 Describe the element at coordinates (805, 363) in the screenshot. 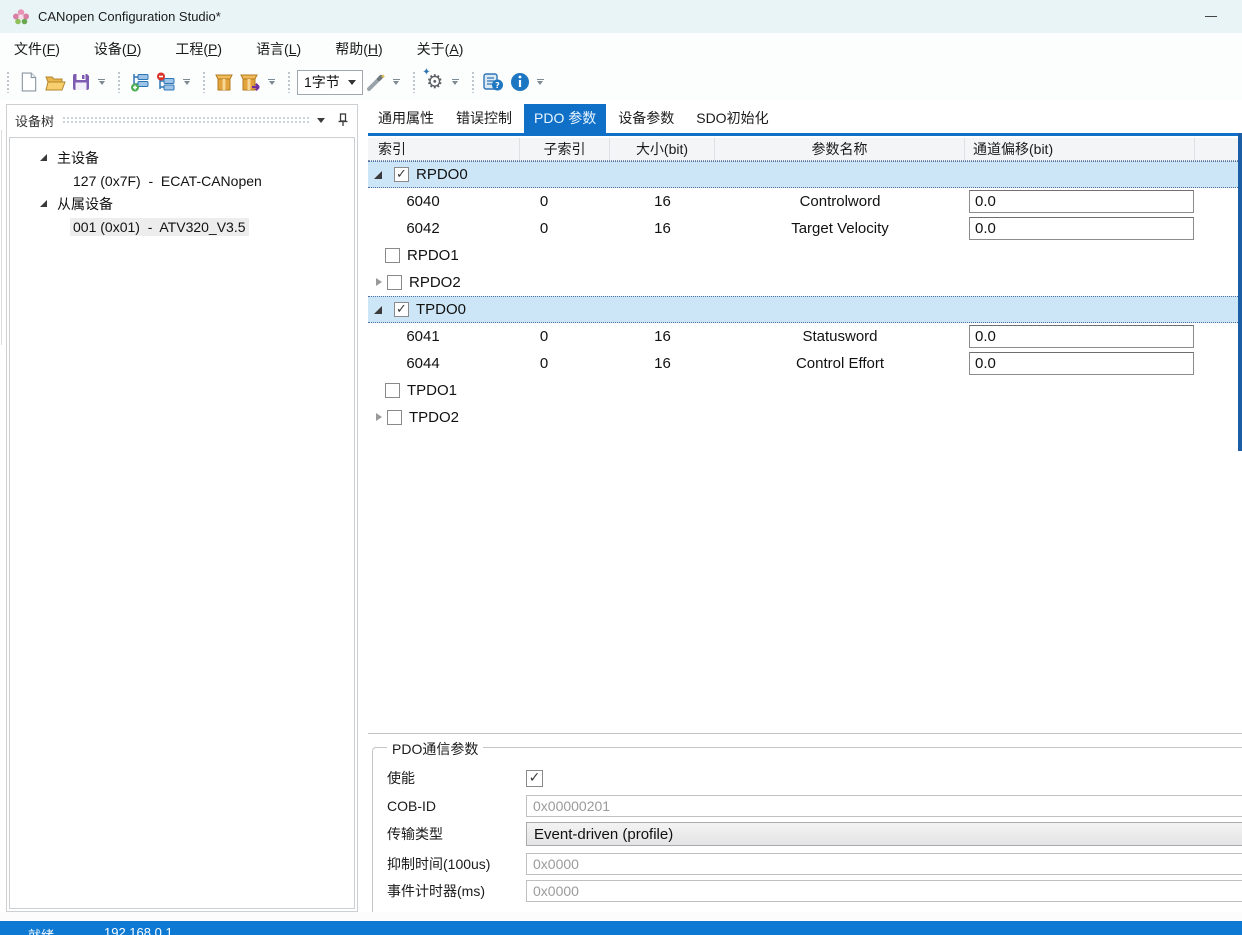

I see `param-row-6044: 6044 0 16 Control Effort` at that location.